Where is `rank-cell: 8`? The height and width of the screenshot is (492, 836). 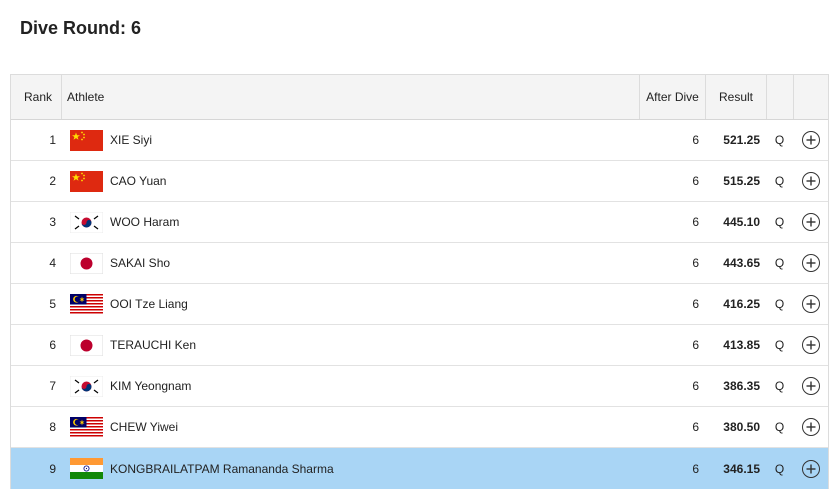 rank-cell: 8 is located at coordinates (52, 427).